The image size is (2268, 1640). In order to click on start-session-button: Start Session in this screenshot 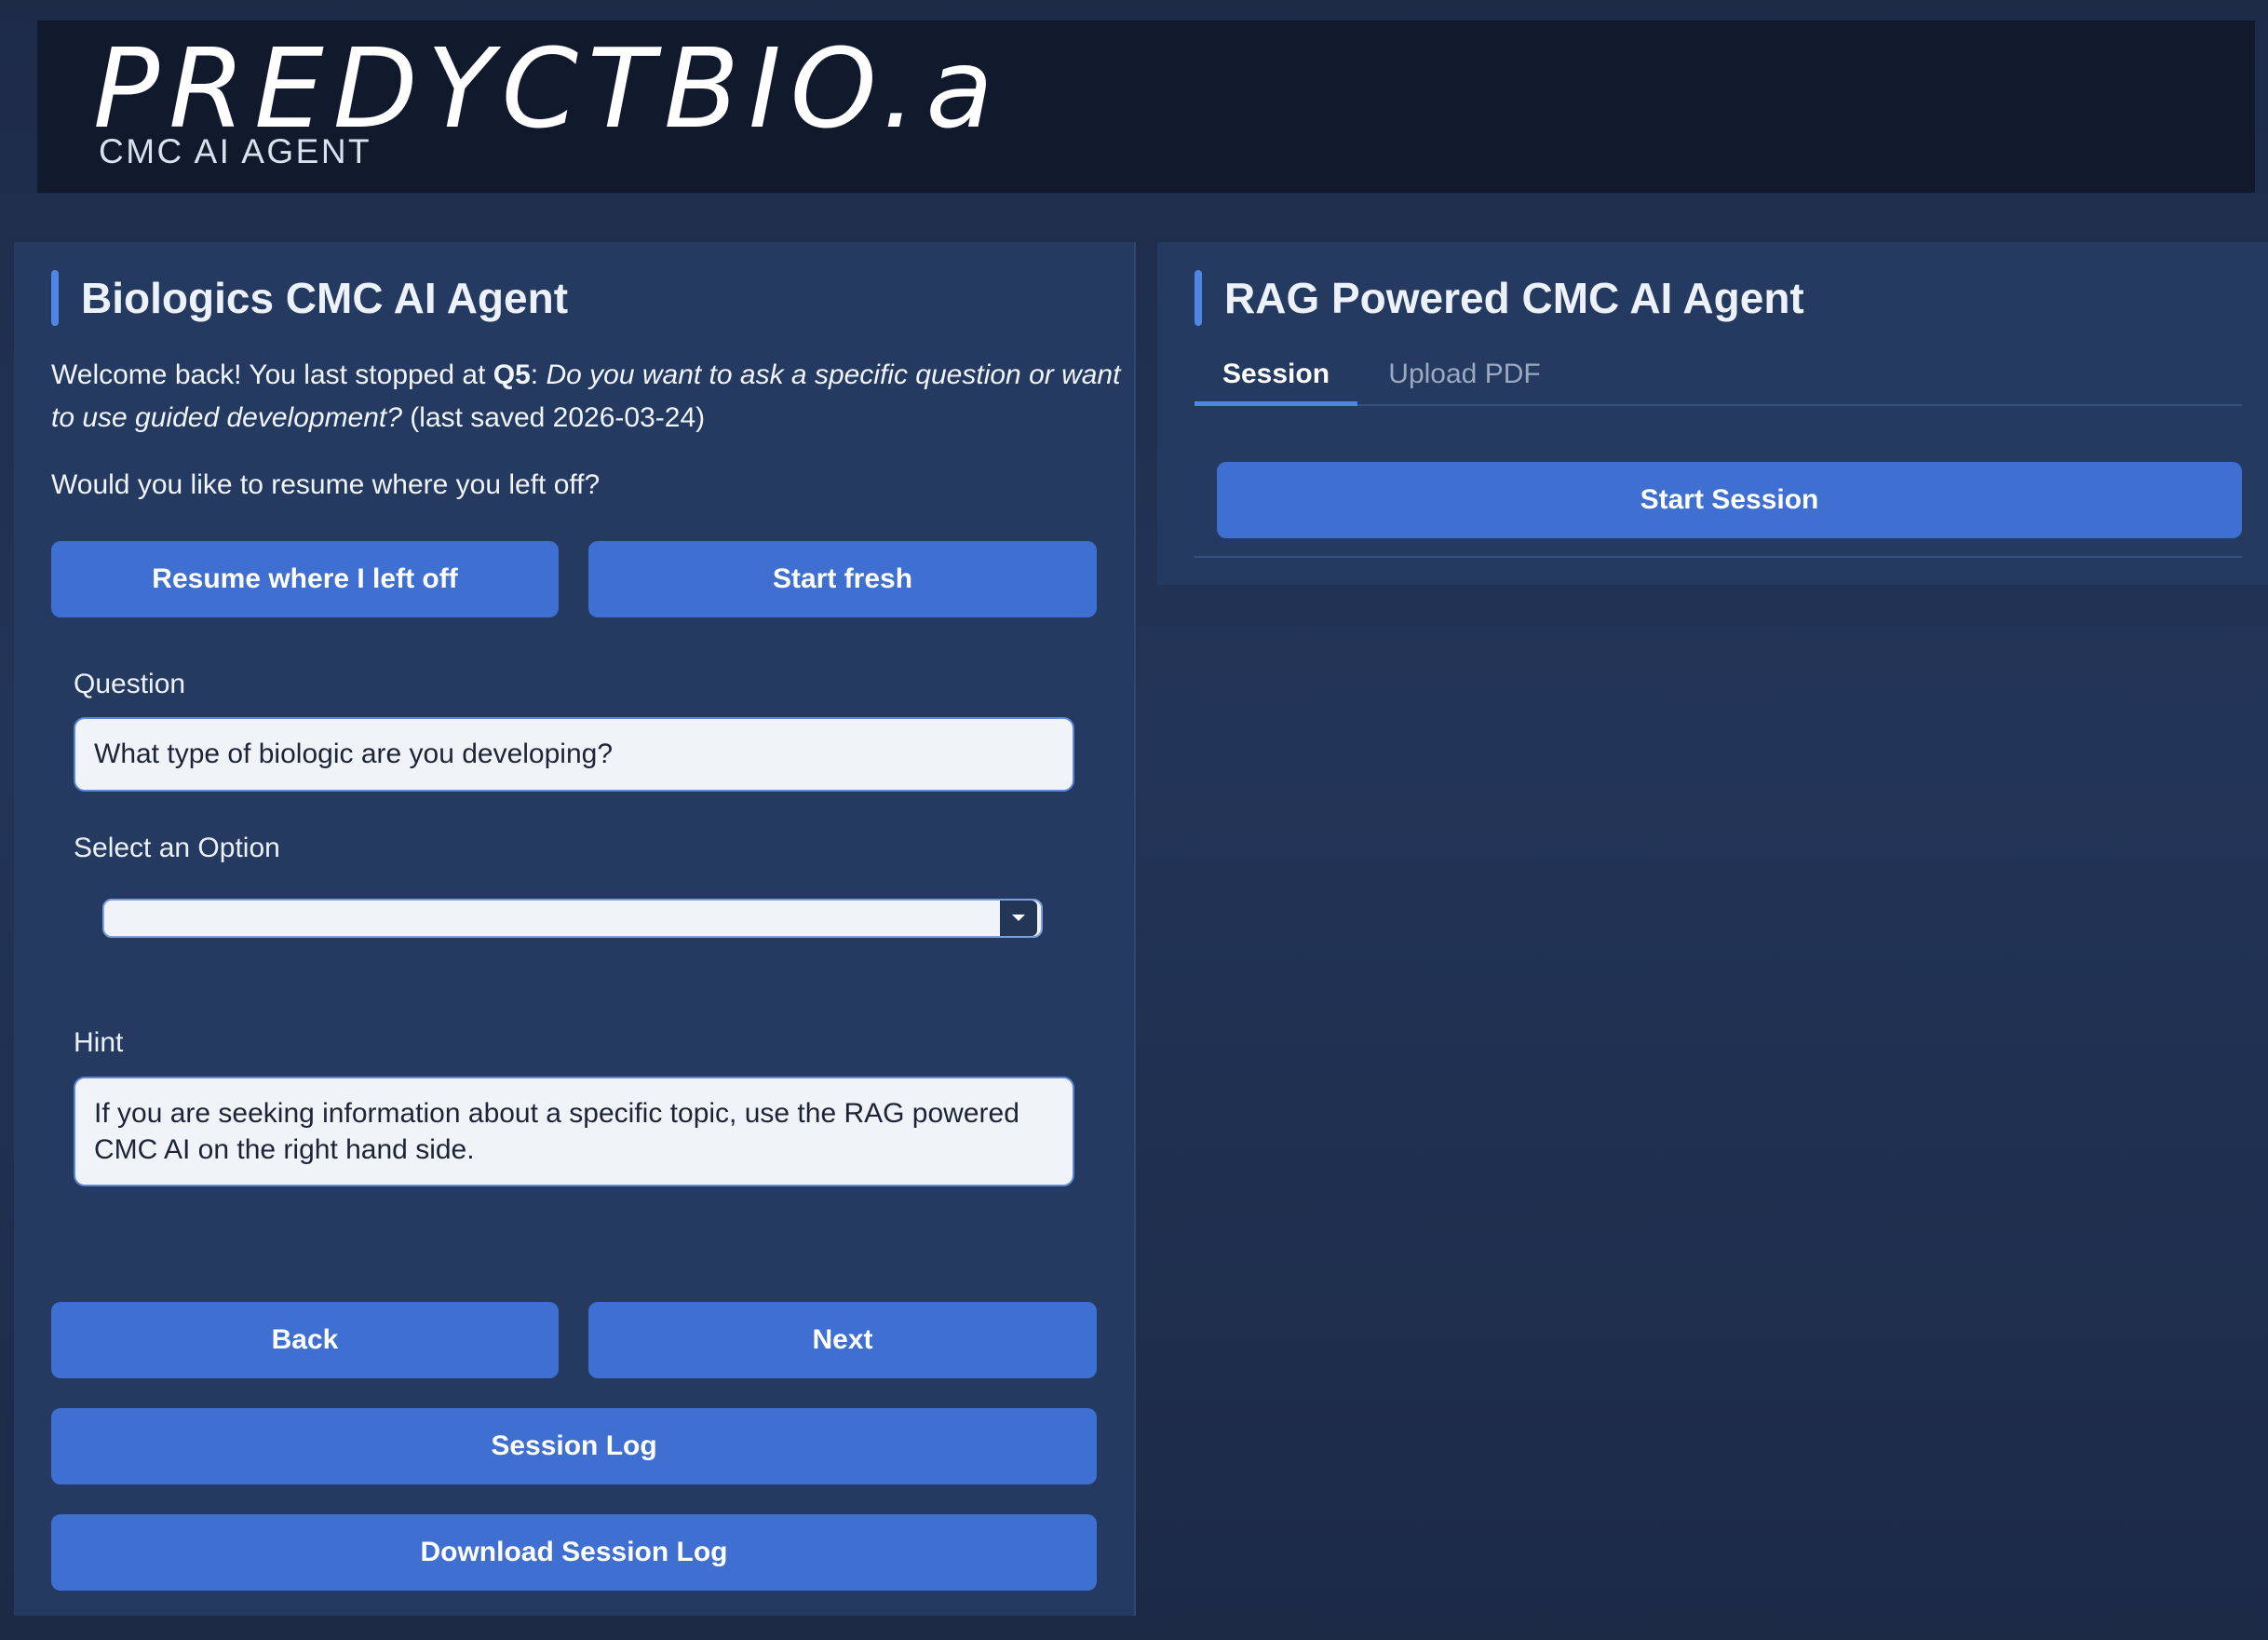, I will do `click(1730, 500)`.